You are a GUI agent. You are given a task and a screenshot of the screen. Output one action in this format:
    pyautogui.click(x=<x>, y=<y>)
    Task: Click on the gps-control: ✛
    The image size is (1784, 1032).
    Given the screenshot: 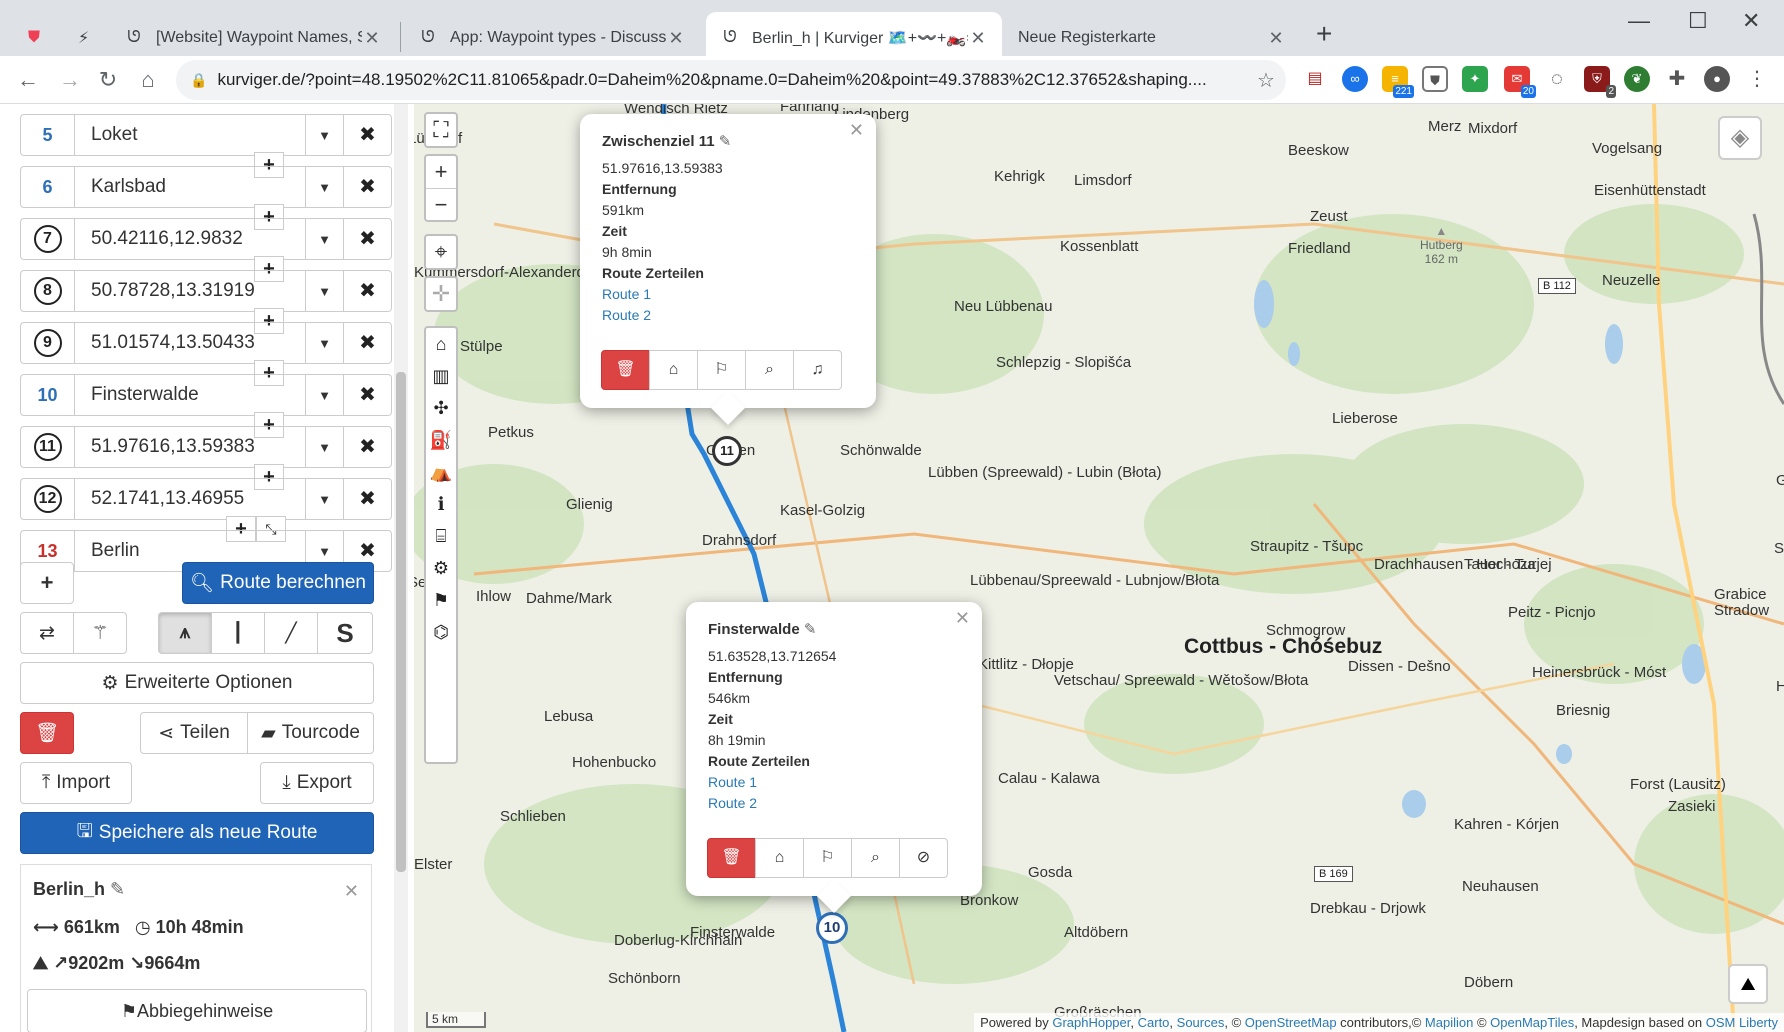 What is the action you would take?
    pyautogui.click(x=441, y=294)
    